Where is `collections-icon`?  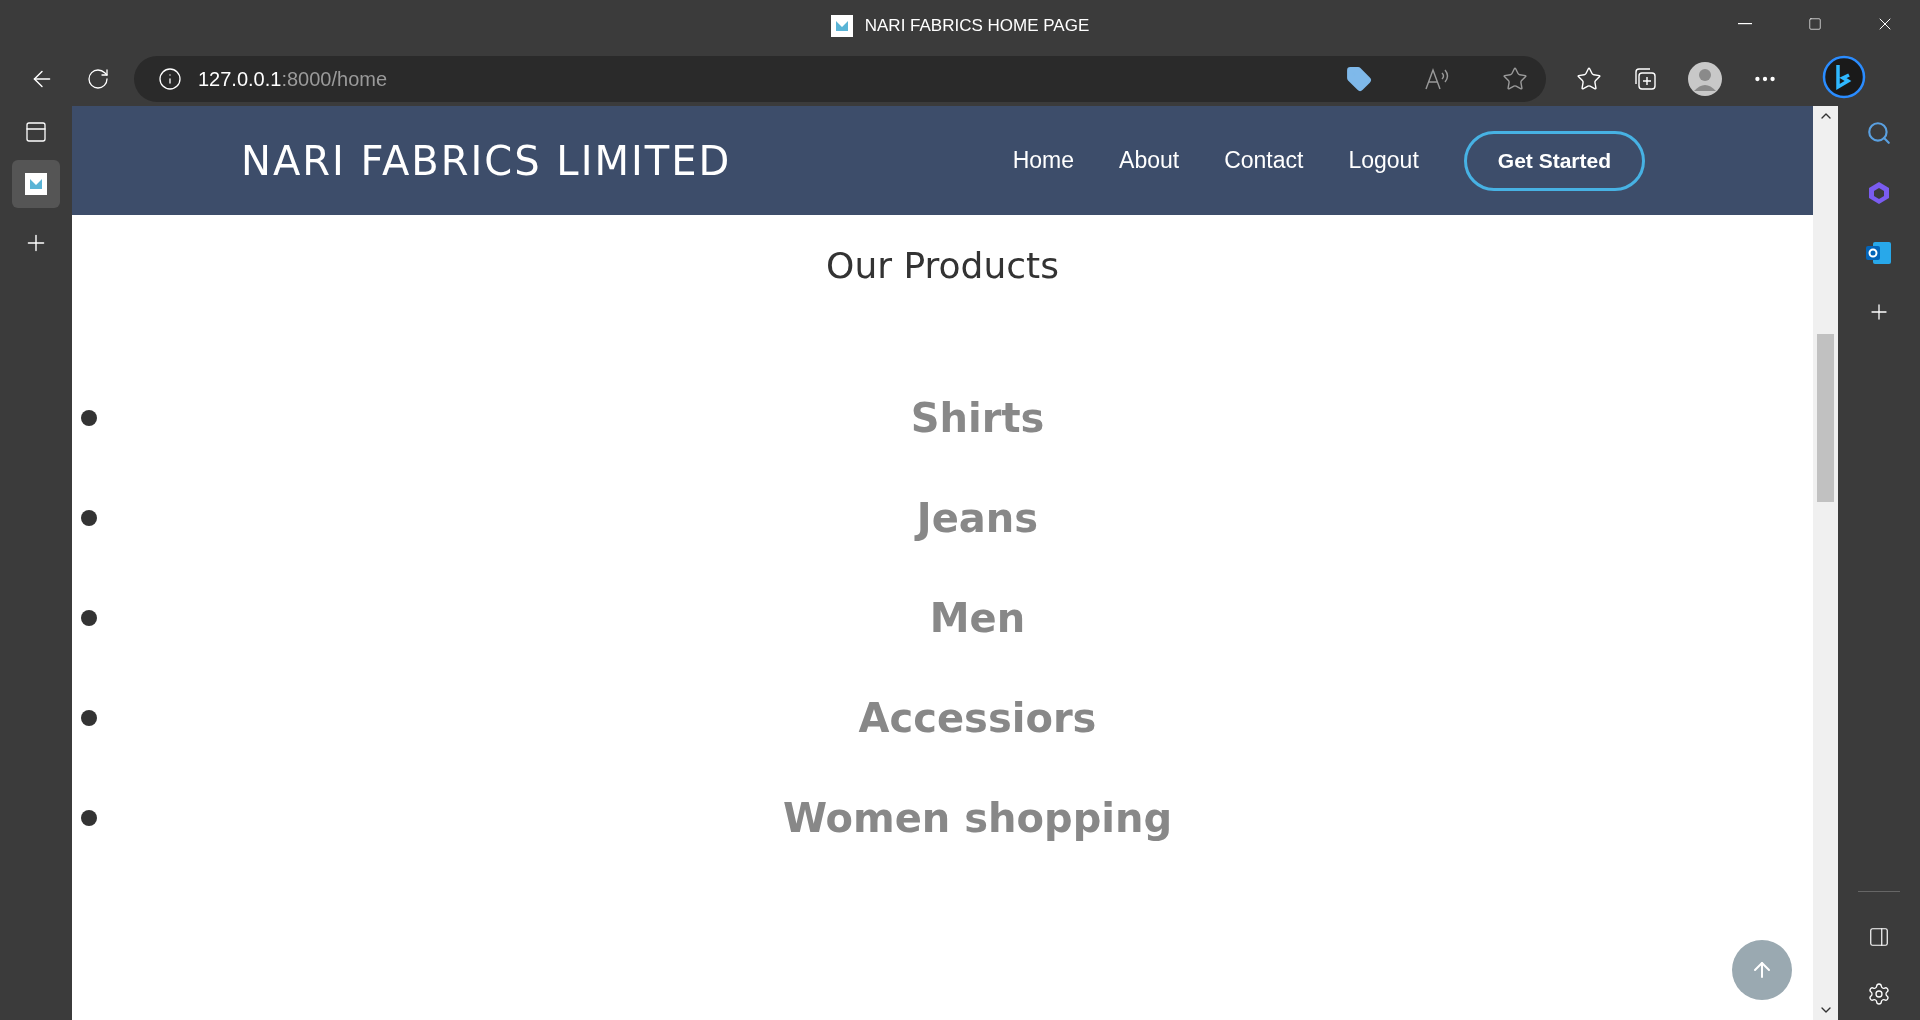 collections-icon is located at coordinates (1645, 79).